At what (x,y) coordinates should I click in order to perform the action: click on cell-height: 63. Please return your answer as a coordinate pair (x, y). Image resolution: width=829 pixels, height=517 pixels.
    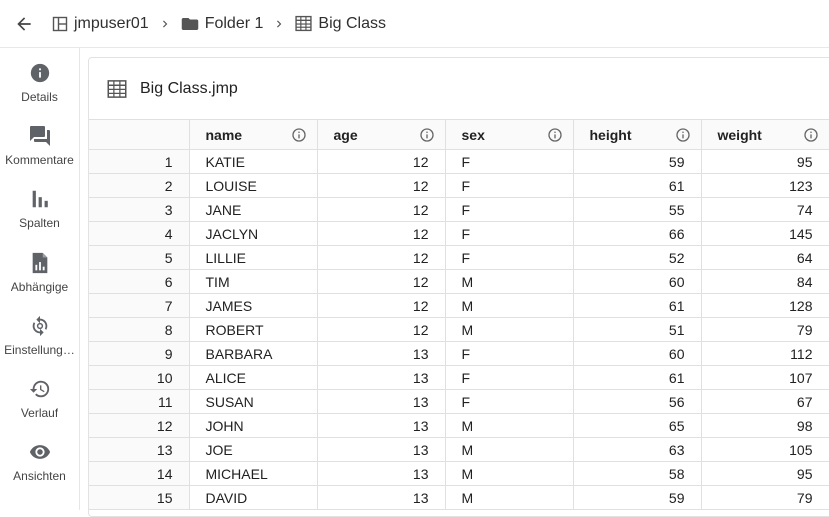
    Looking at the image, I should click on (637, 449).